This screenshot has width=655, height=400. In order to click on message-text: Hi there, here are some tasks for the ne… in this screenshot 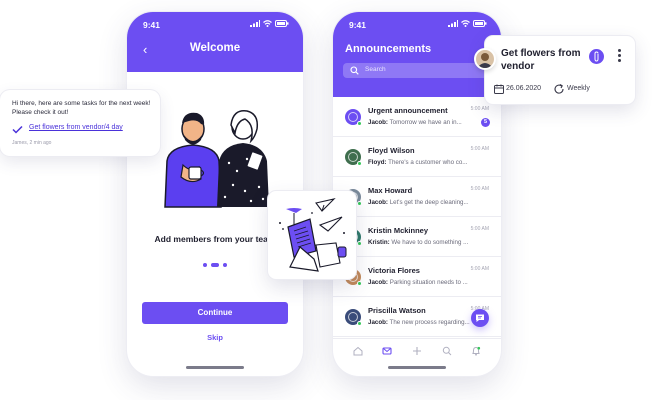, I will do `click(81, 108)`.